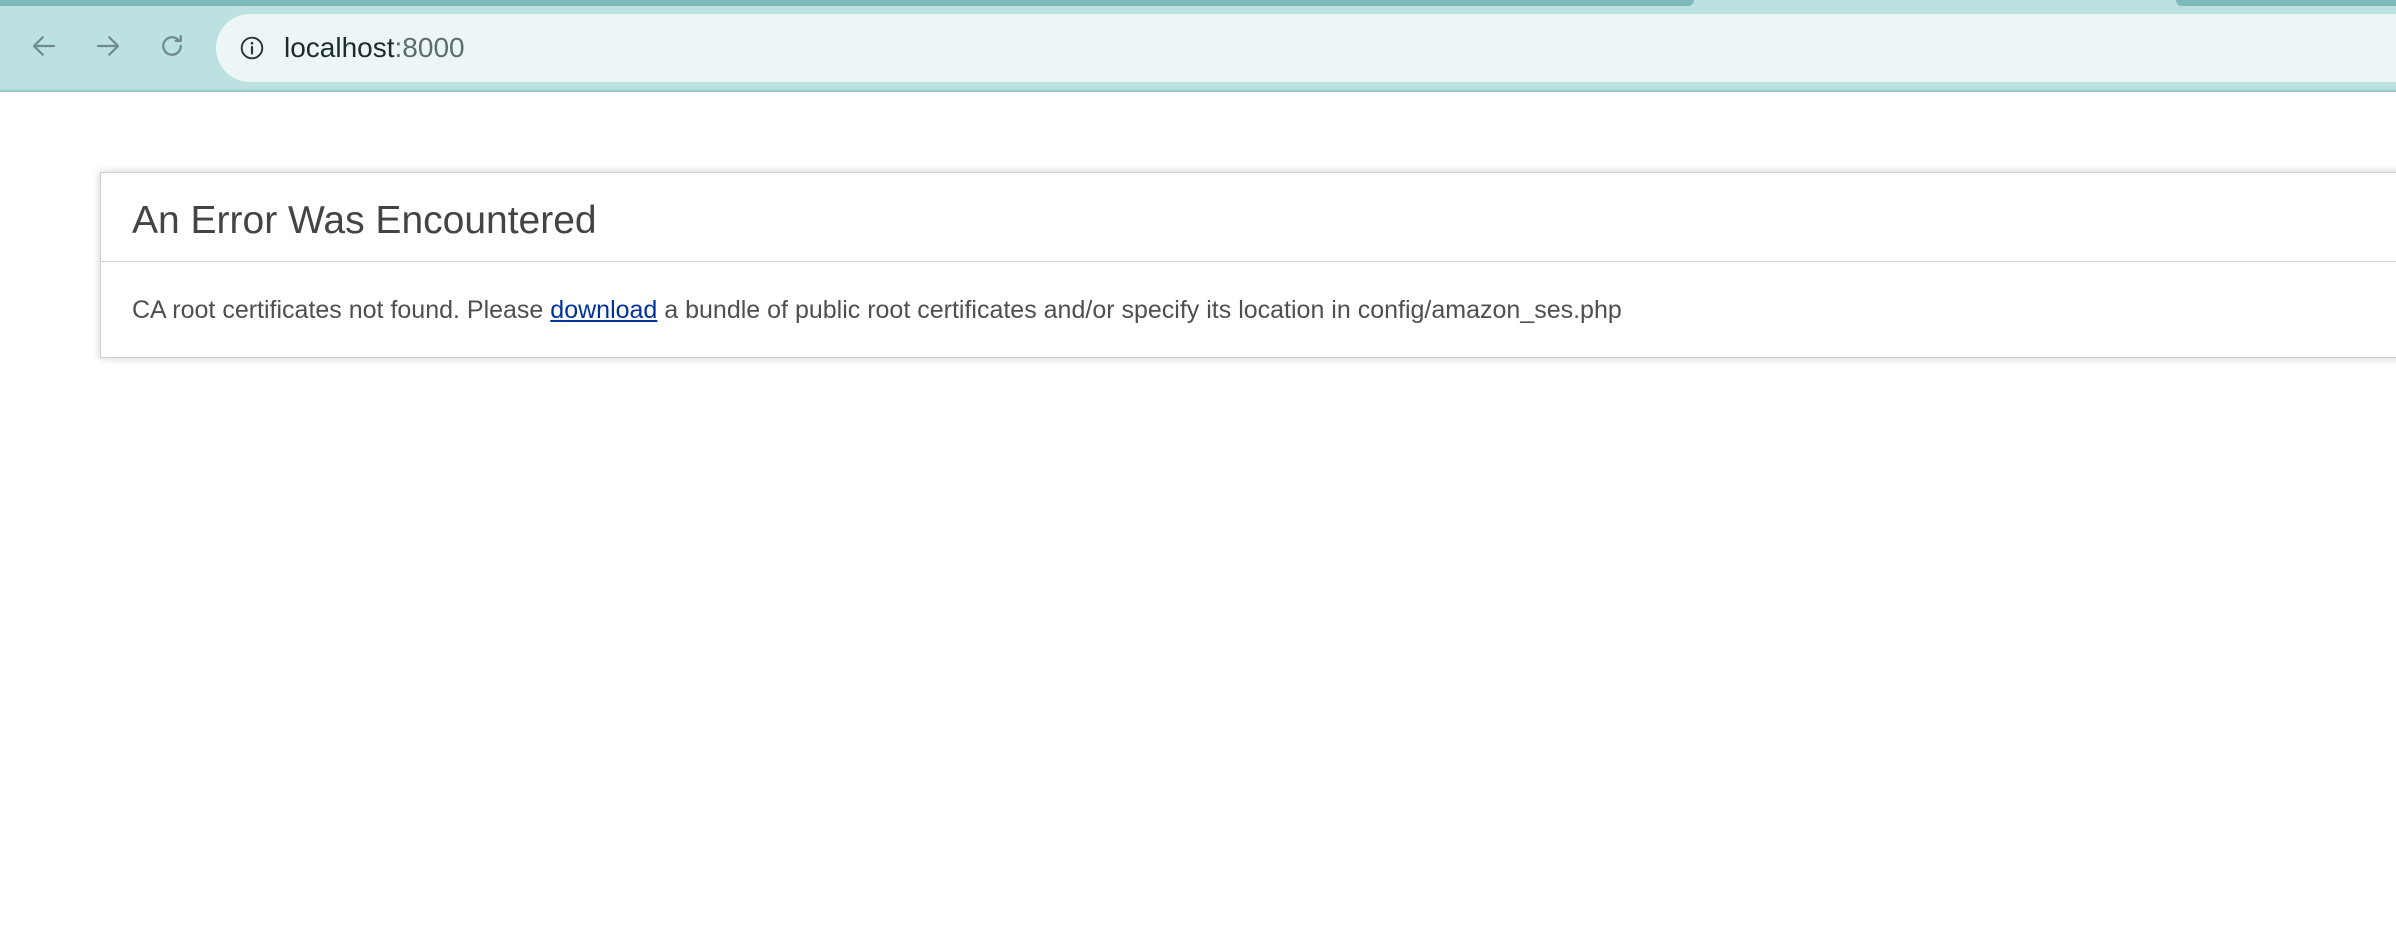 This screenshot has width=2396, height=950. I want to click on url-host: localhost, so click(339, 47).